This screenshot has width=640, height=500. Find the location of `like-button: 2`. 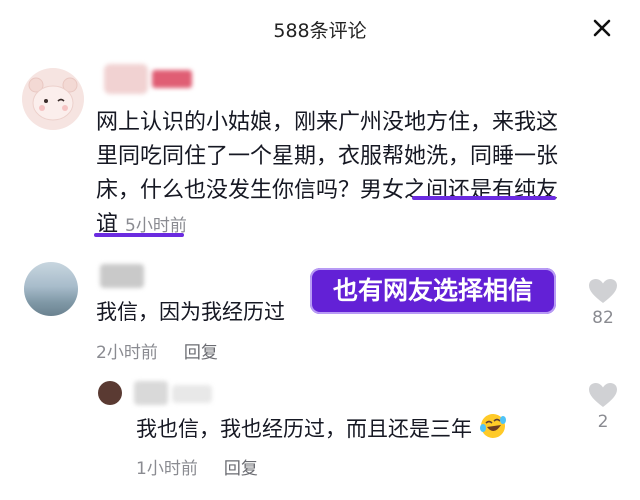

like-button: 2 is located at coordinates (603, 407).